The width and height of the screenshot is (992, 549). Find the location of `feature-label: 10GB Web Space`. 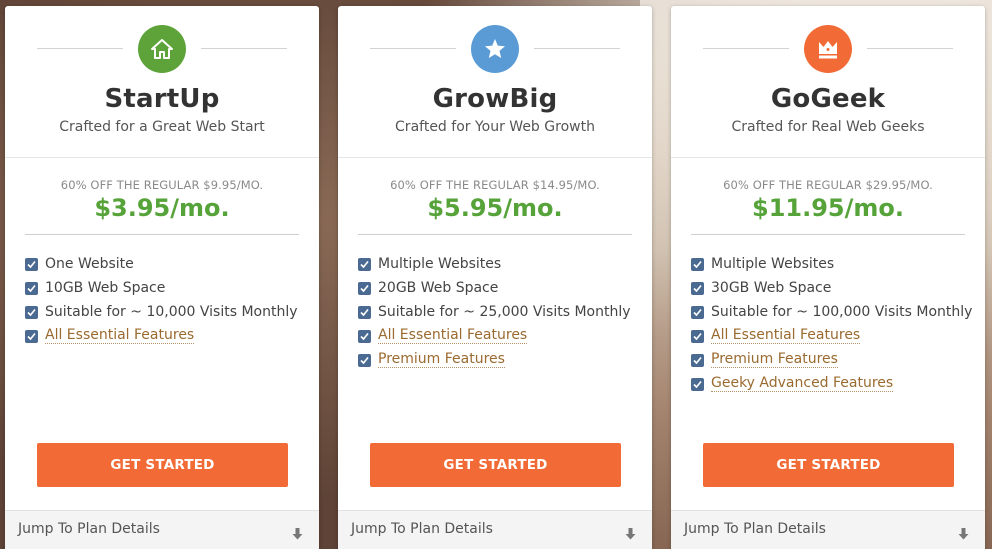

feature-label: 10GB Web Space is located at coordinates (105, 288).